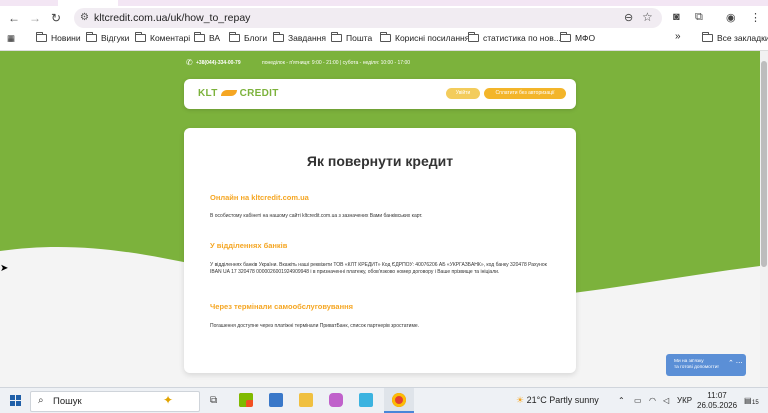 This screenshot has width=768, height=413. What do you see at coordinates (14, 18) in the screenshot?
I see `back-icon: ←` at bounding box center [14, 18].